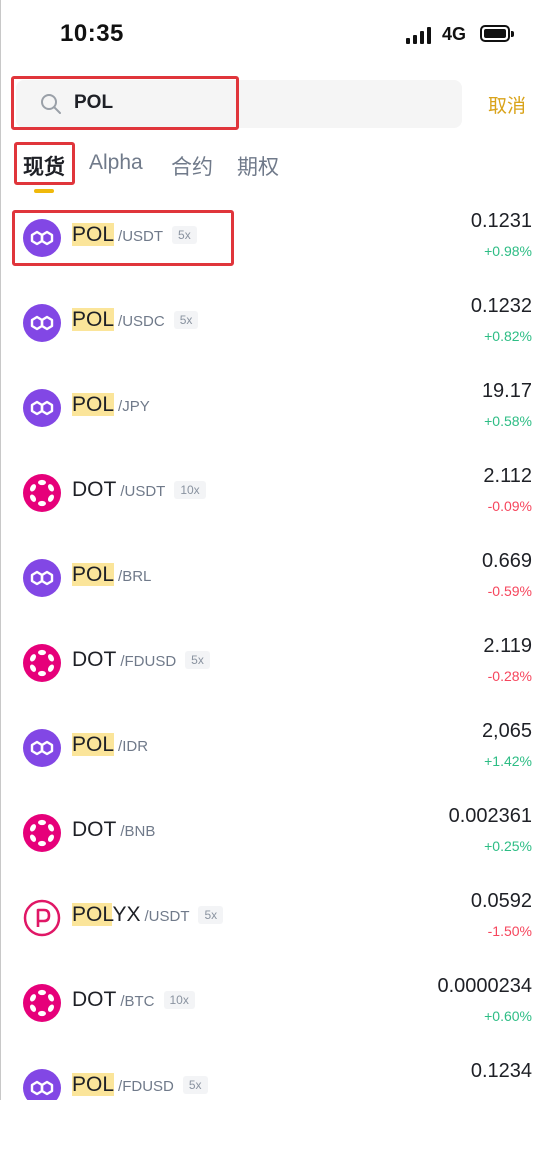 Image resolution: width=555 pixels, height=1176 pixels. Describe the element at coordinates (51, 104) in the screenshot. I see `search-icon` at that location.